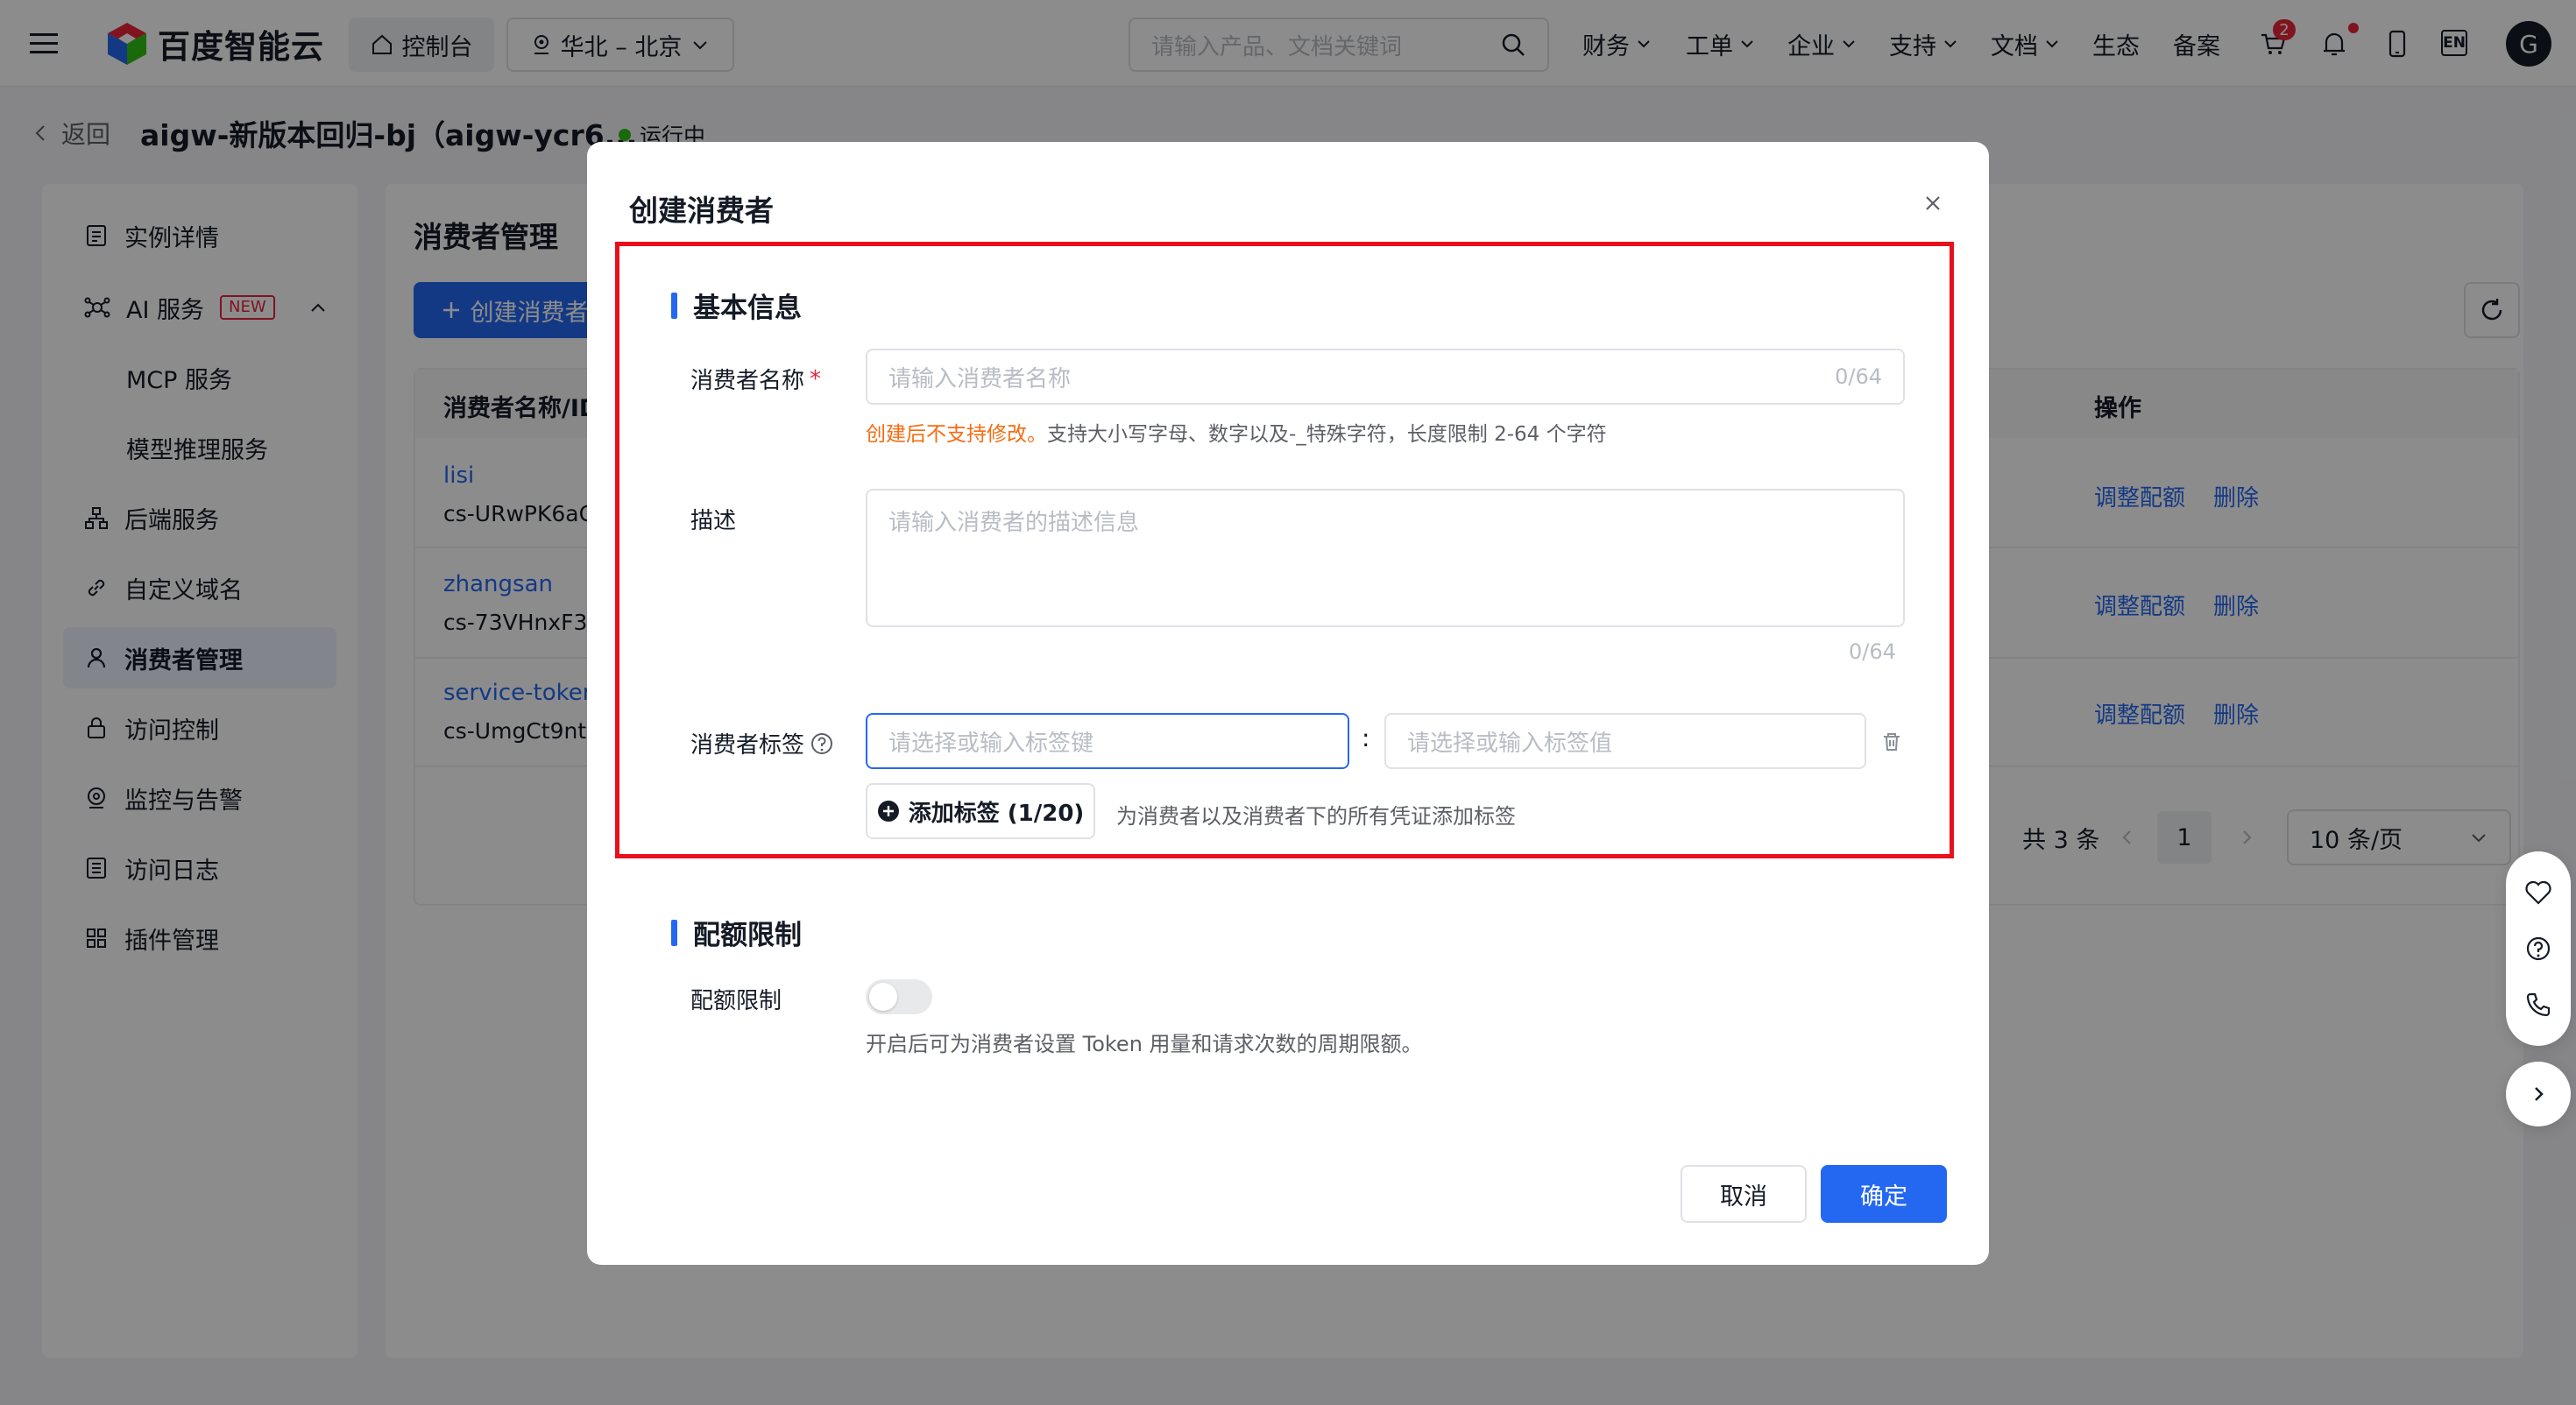 This screenshot has width=2576, height=1405. Describe the element at coordinates (1144, 1044) in the screenshot. I see `quota-hint: 开启后可为消费者设置 Token 用量和请求次数的周期限额。` at that location.